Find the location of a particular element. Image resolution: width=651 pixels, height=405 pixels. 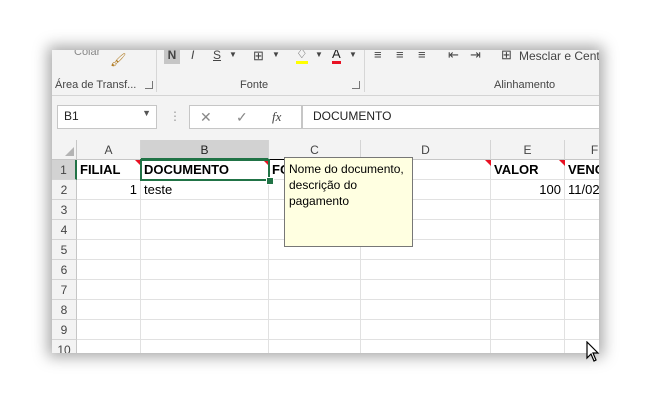

name-box-value: B1 is located at coordinates (71, 116).